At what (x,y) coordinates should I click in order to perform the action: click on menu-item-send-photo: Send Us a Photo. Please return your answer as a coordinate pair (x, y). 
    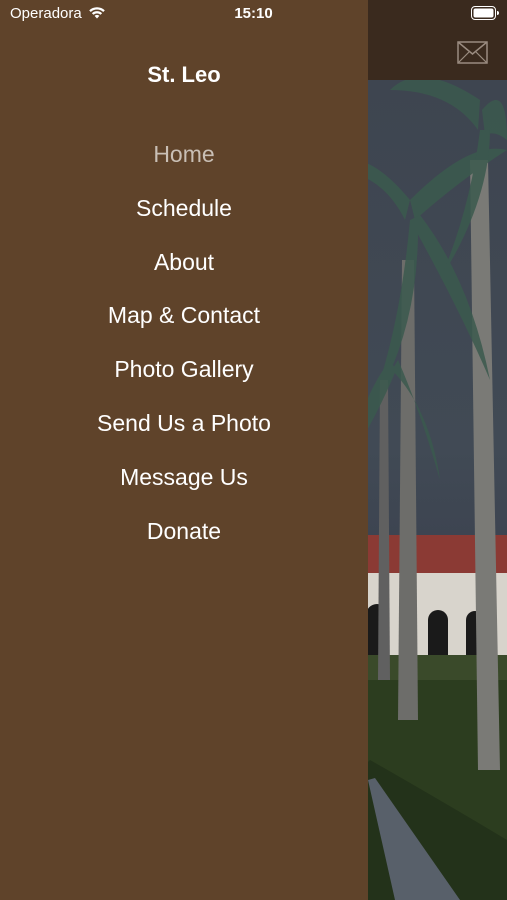
    Looking at the image, I should click on (184, 424).